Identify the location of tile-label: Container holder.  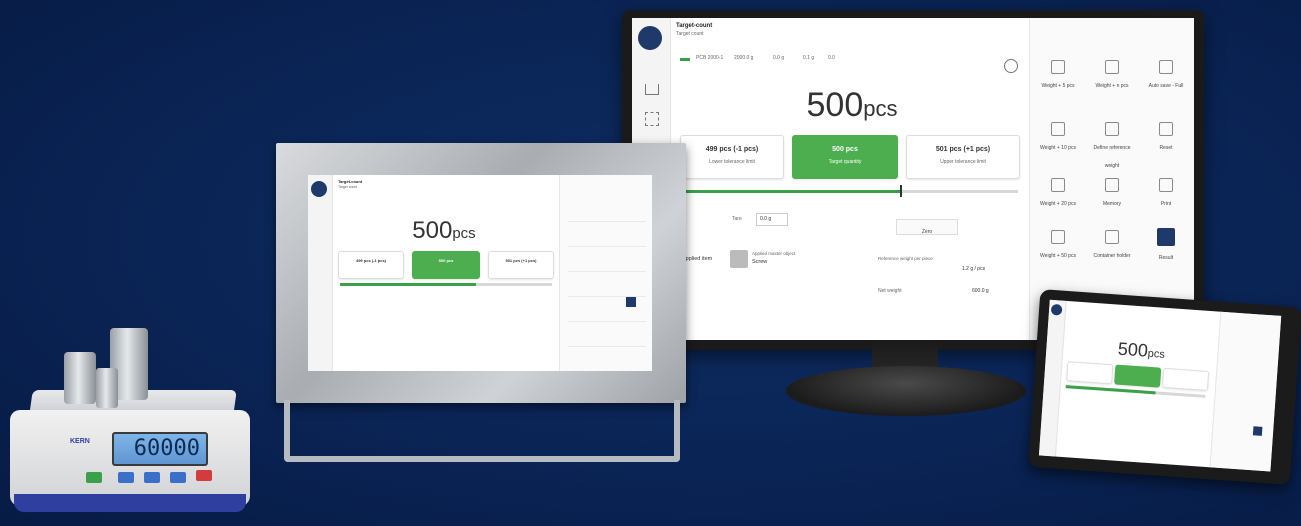
(1112, 256).